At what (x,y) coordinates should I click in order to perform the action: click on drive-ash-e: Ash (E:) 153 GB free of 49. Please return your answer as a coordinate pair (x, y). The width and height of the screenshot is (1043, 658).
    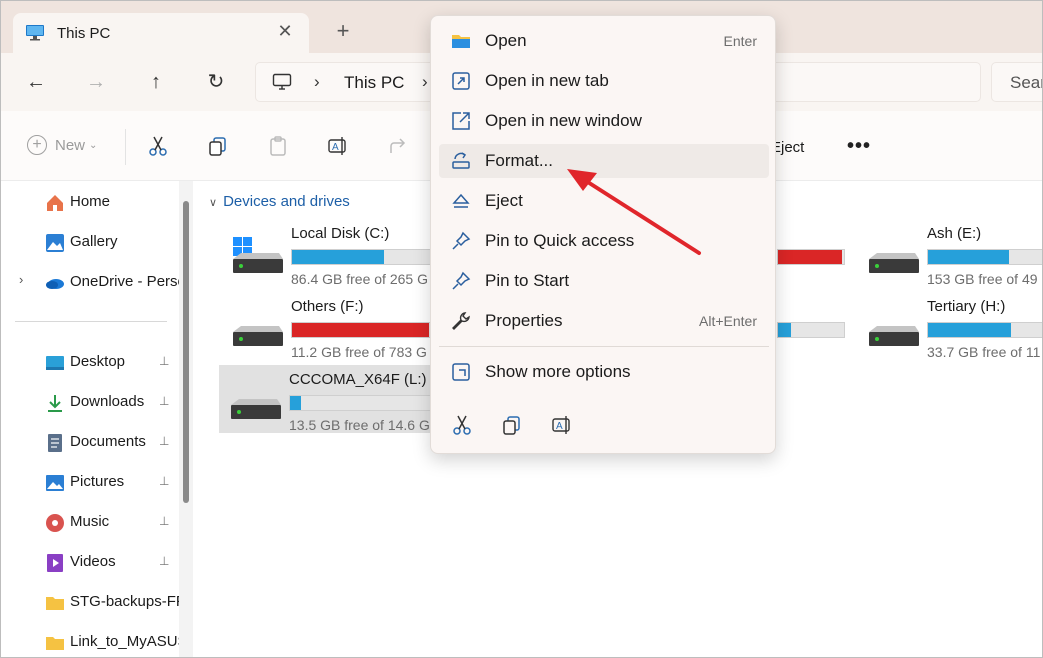
    Looking at the image, I should click on (949, 253).